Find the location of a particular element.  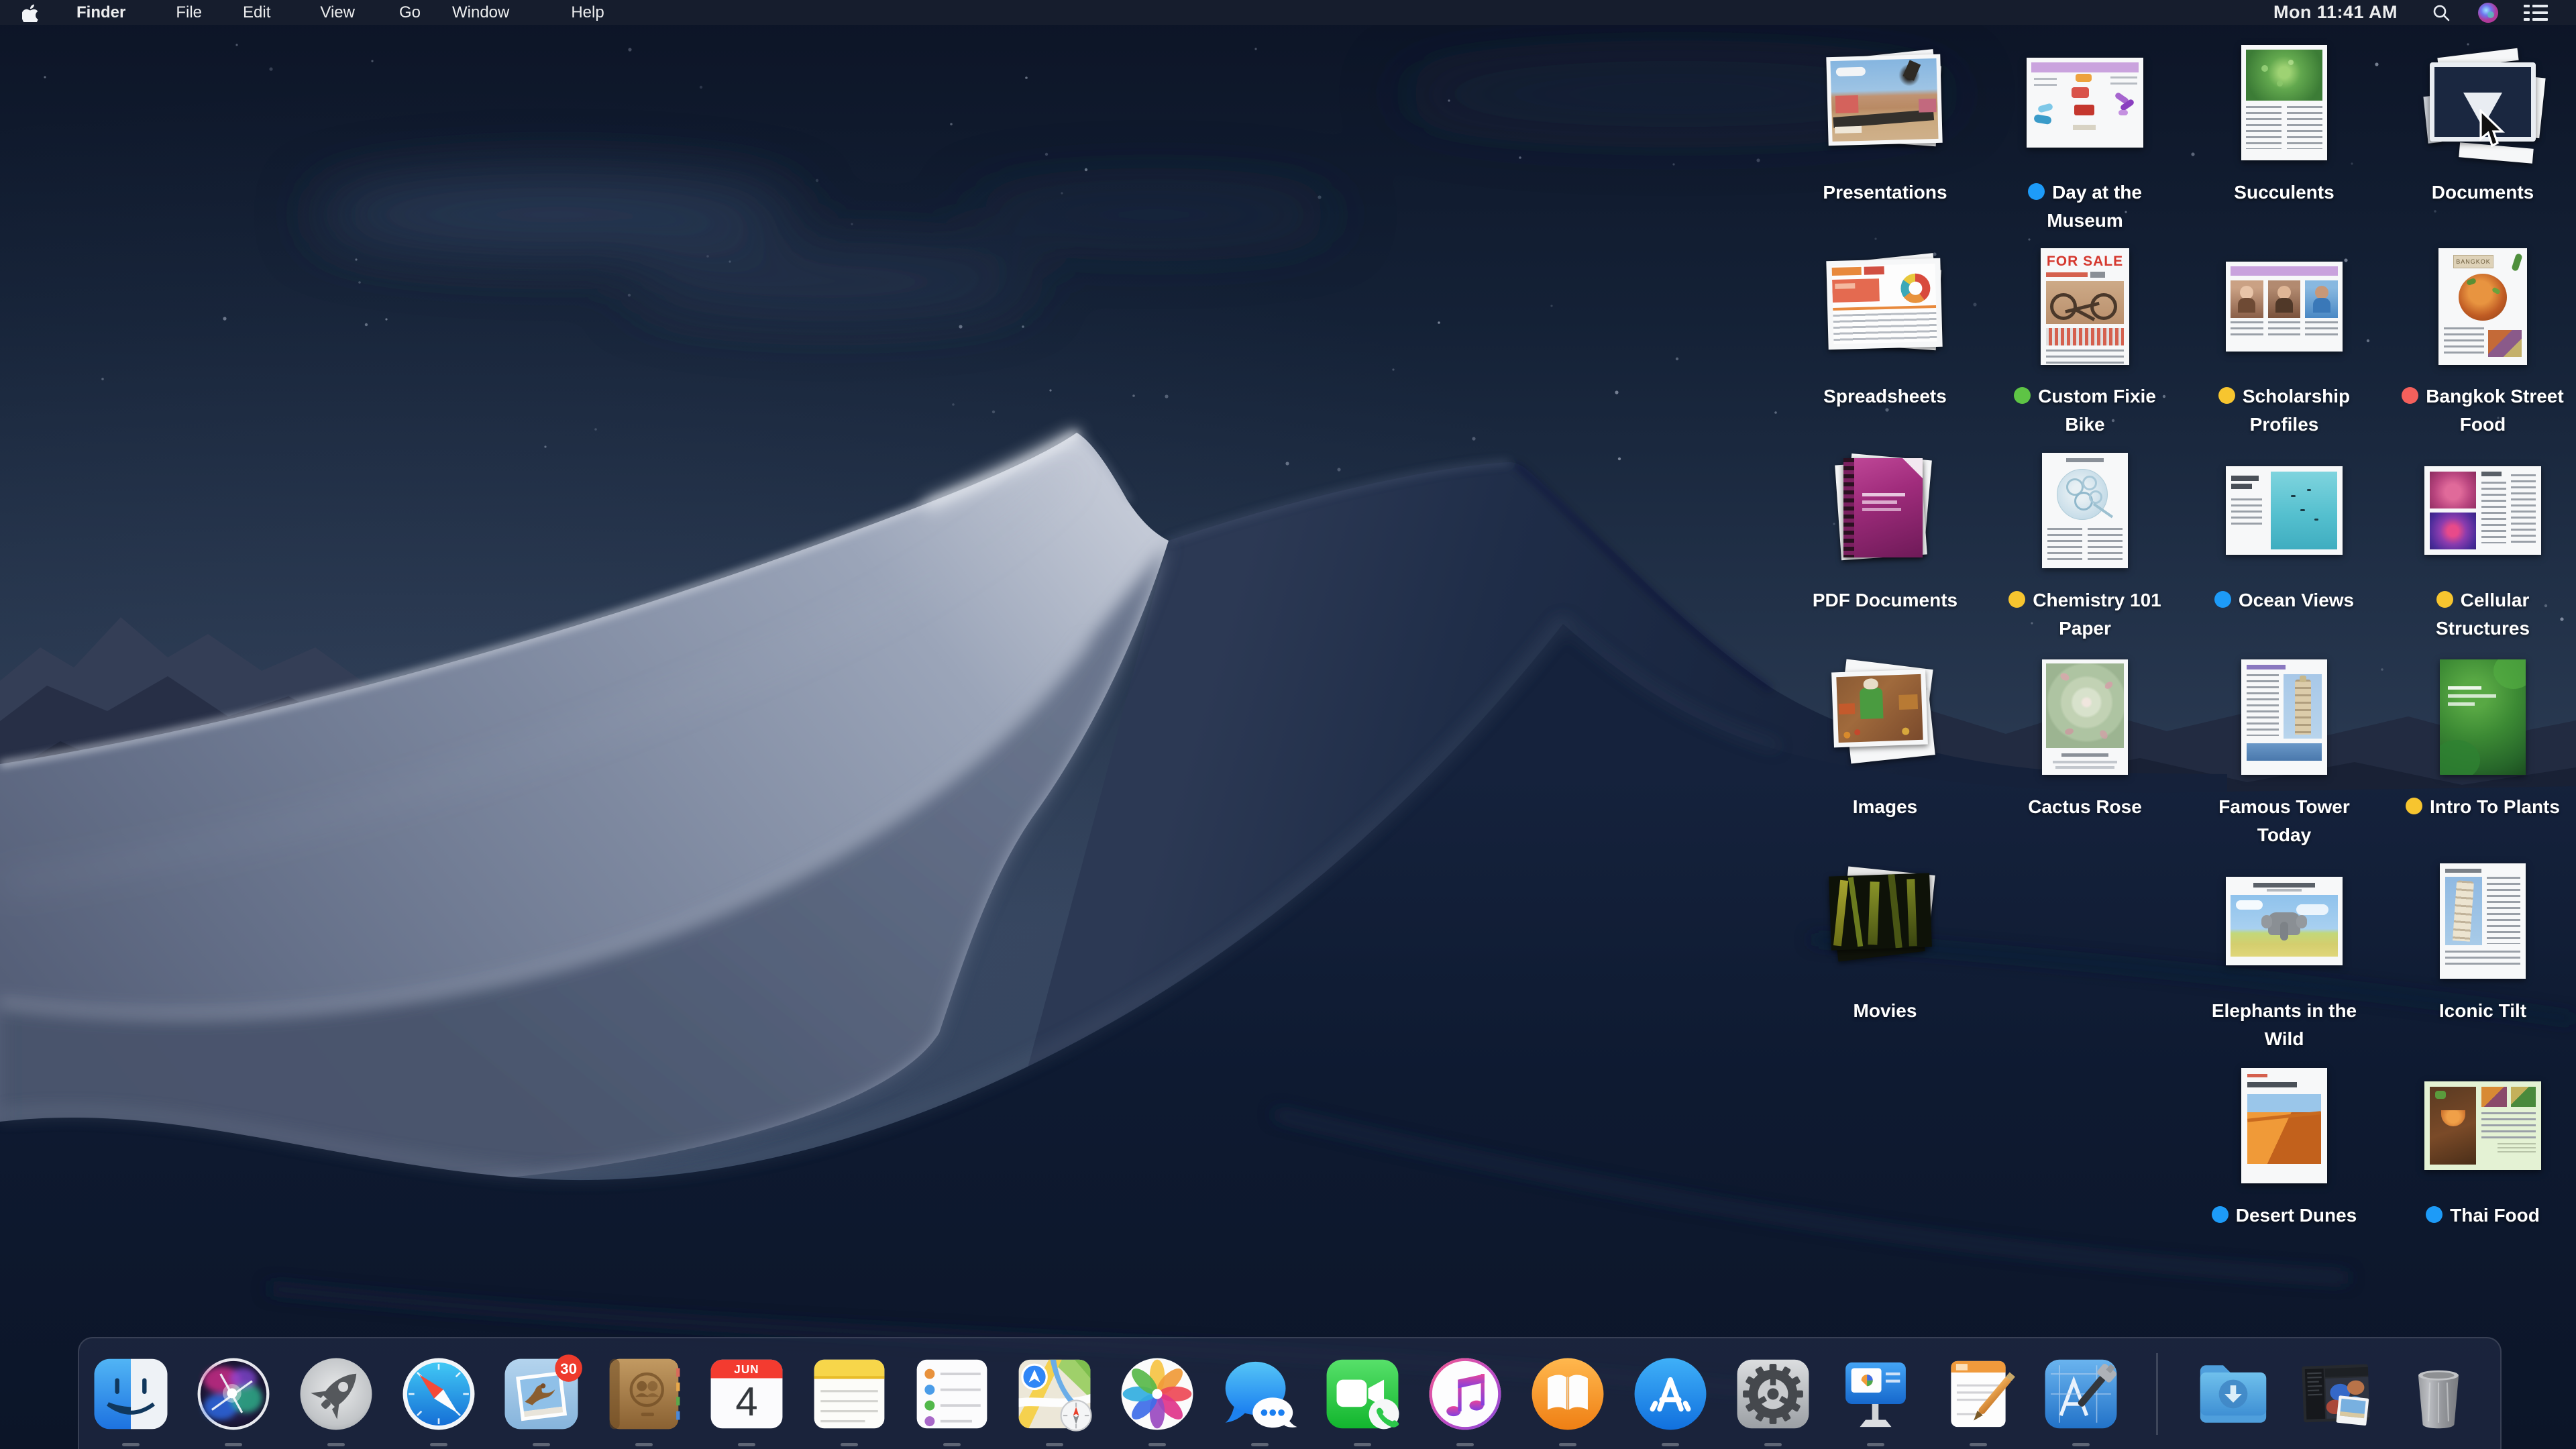

svg-text: 4 is located at coordinates (746, 1401).